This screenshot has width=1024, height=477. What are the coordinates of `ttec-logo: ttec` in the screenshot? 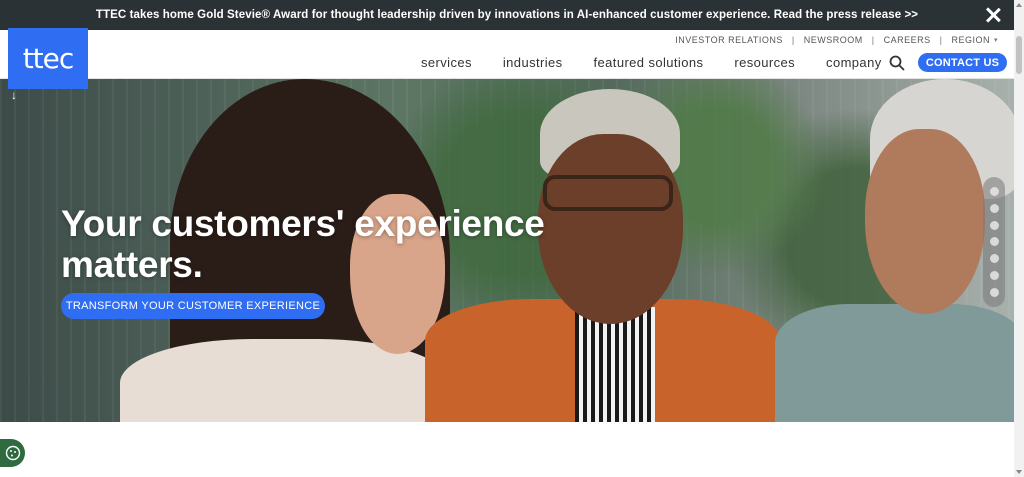 It's located at (48, 58).